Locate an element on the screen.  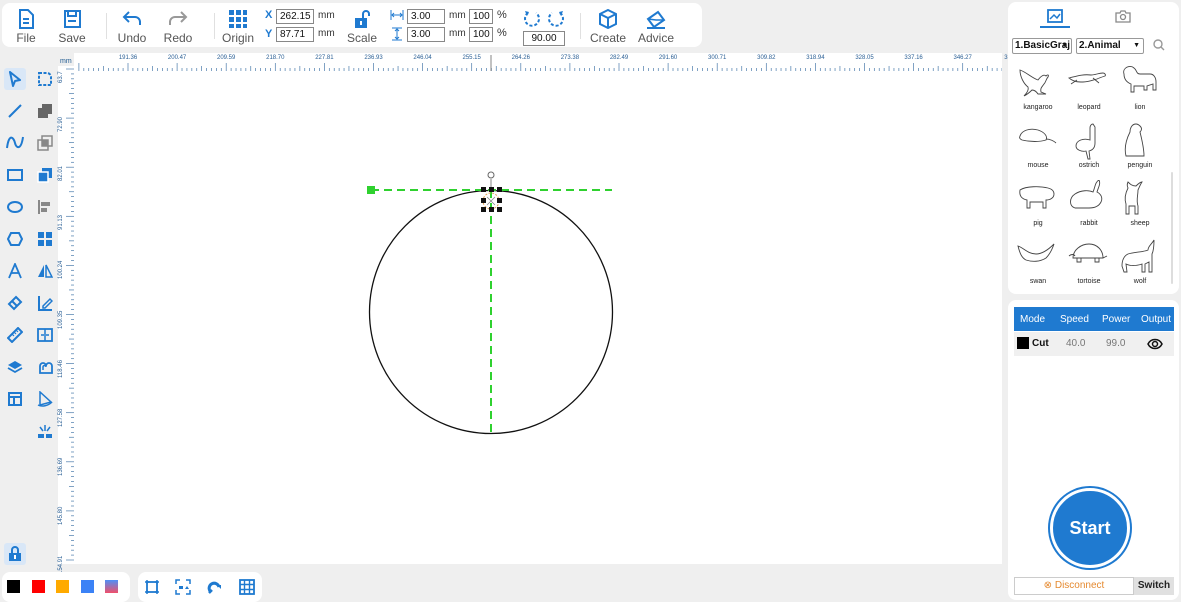
rectangle-tool is located at coordinates (15, 175).